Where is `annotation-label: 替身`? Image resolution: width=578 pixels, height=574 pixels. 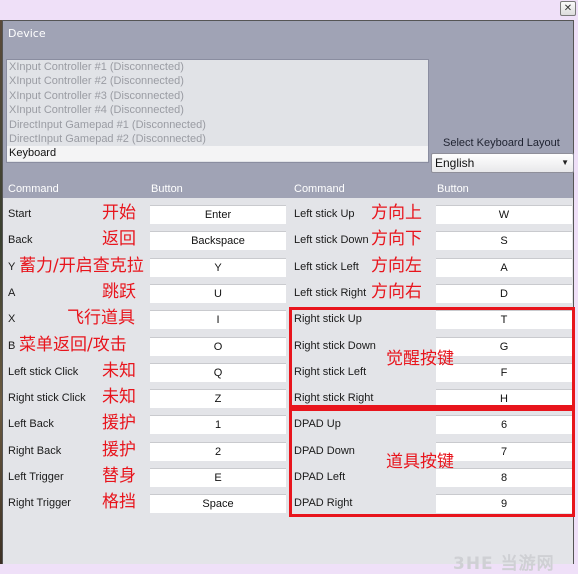
annotation-label: 替身 is located at coordinates (119, 476).